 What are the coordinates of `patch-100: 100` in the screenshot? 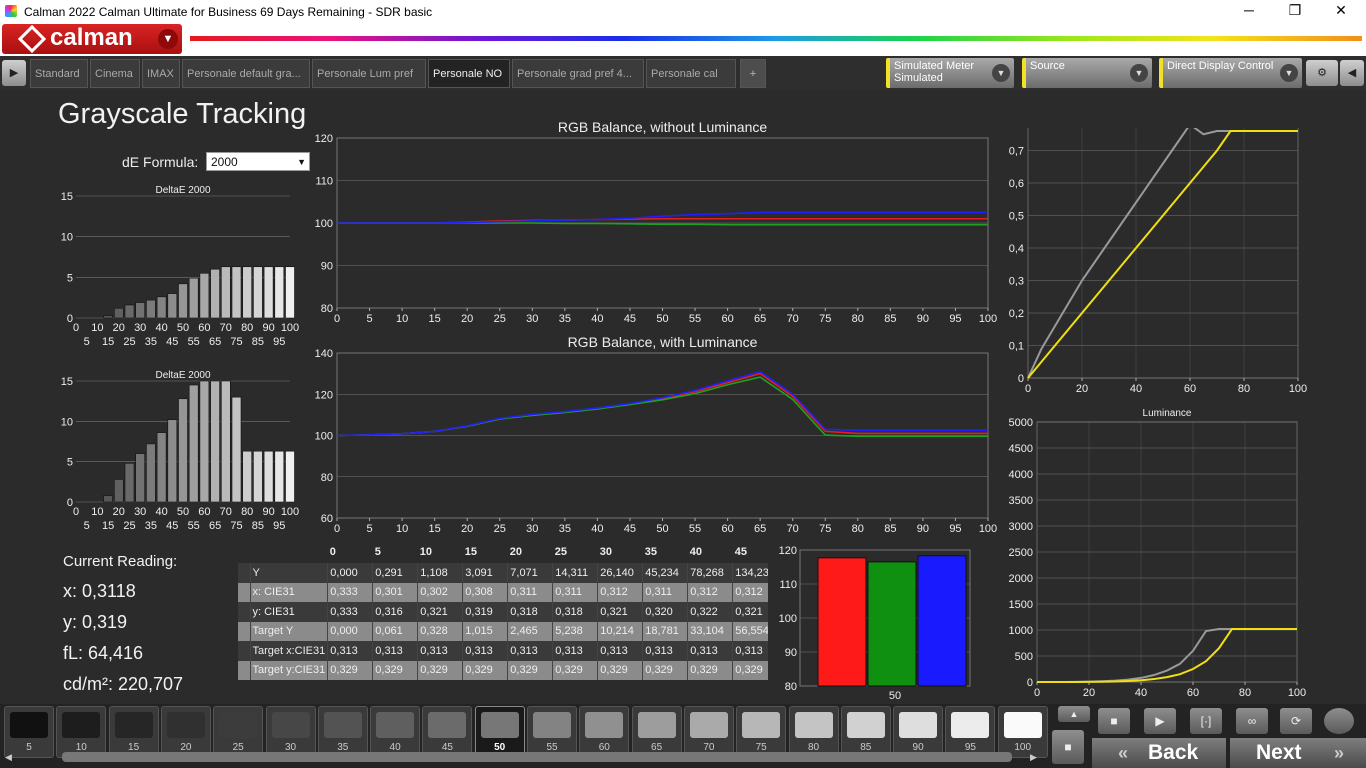 It's located at (1022, 732).